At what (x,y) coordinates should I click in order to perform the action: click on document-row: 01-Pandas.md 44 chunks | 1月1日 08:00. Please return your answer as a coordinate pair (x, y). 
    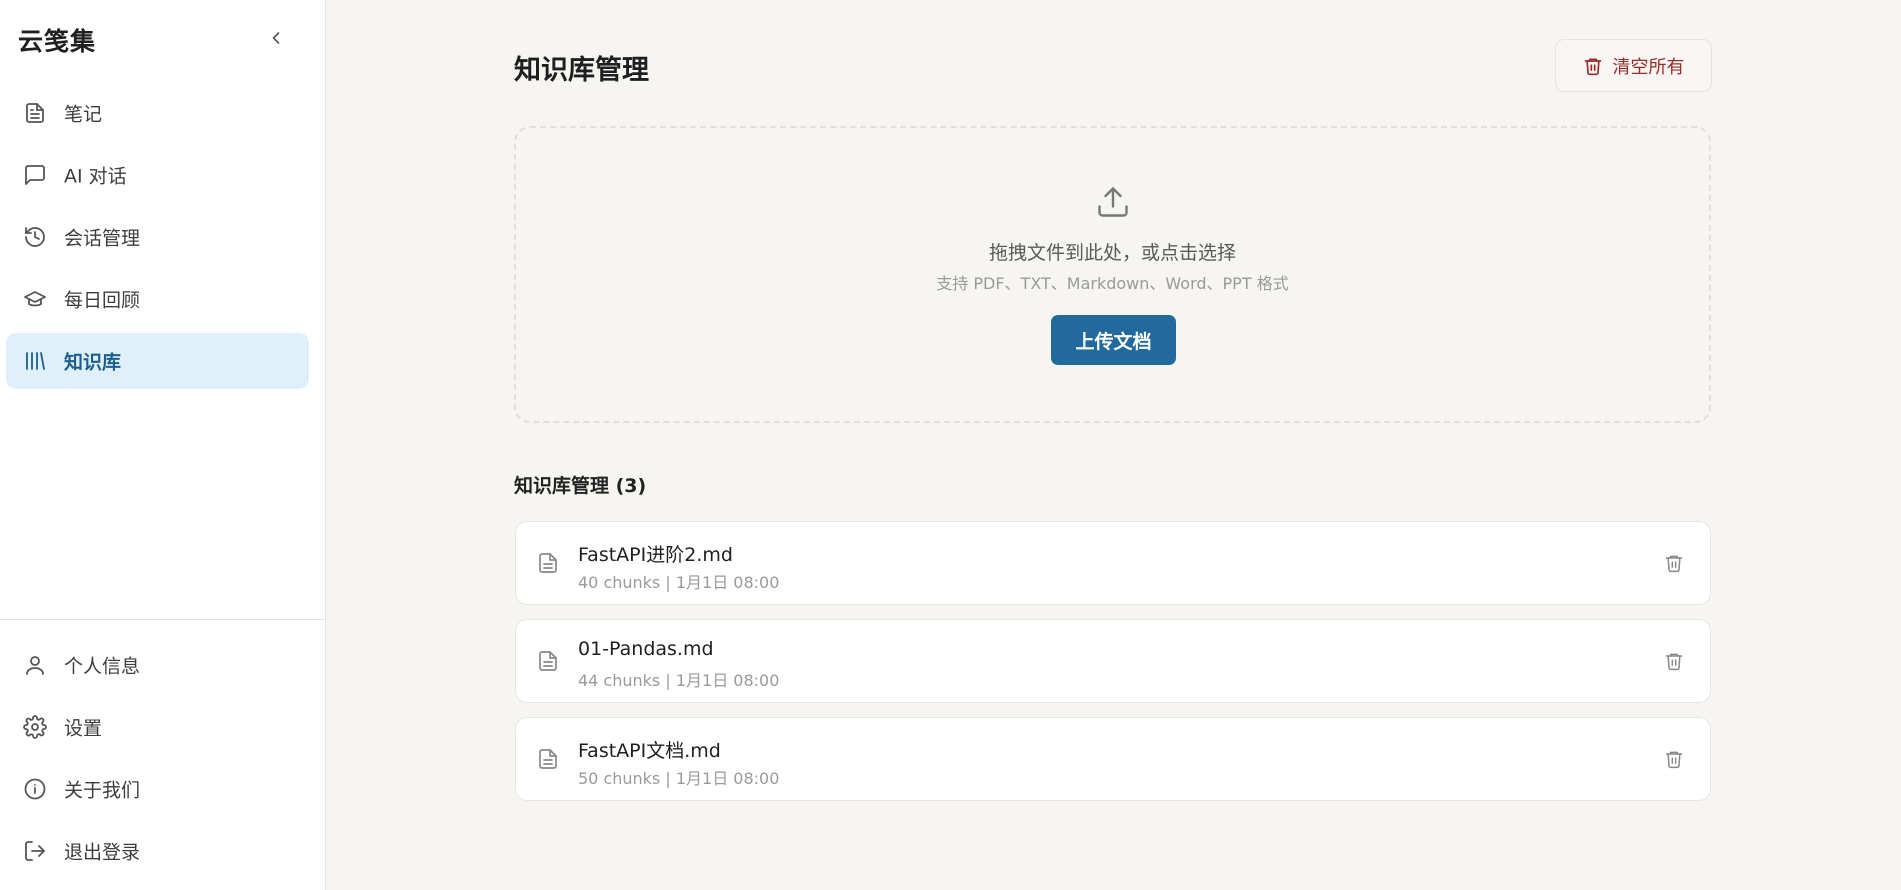
    Looking at the image, I should click on (1113, 661).